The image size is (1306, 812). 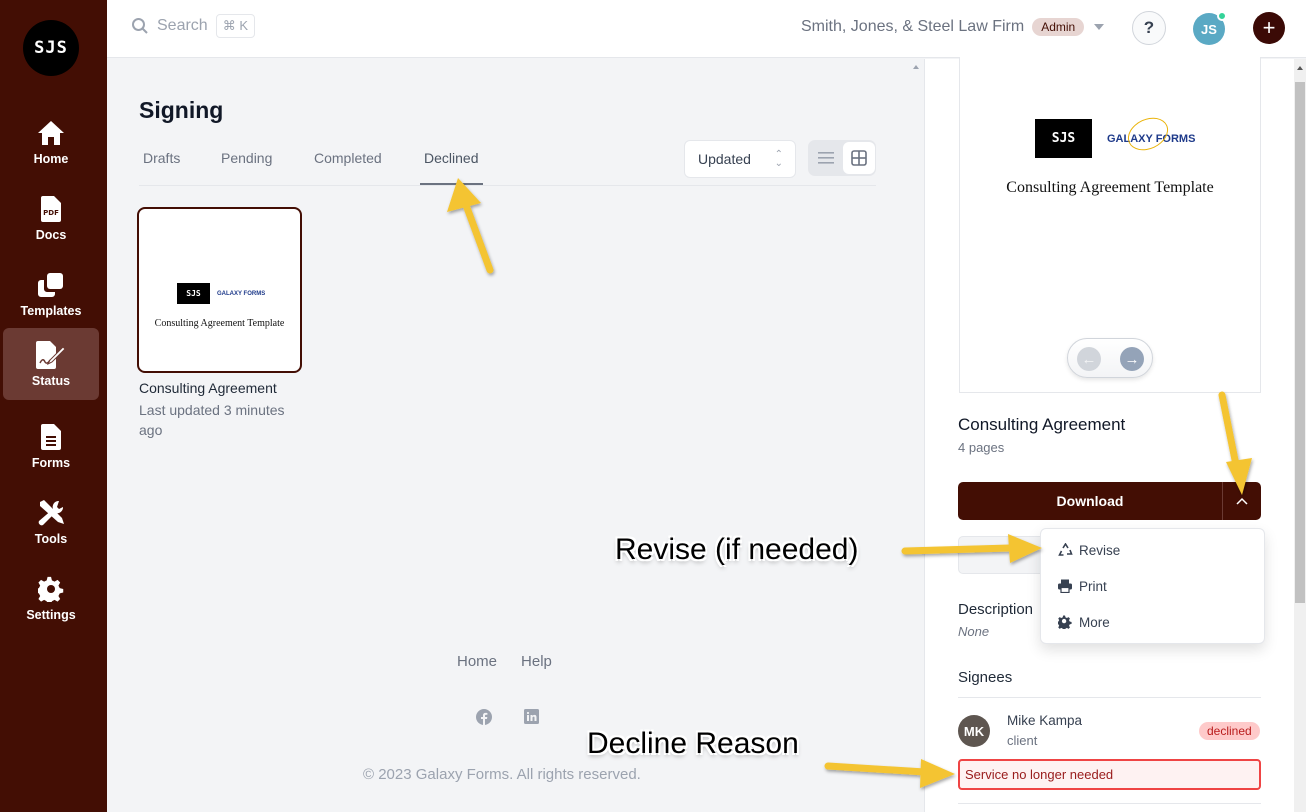 I want to click on chevron-up-icon, so click(x=1242, y=501).